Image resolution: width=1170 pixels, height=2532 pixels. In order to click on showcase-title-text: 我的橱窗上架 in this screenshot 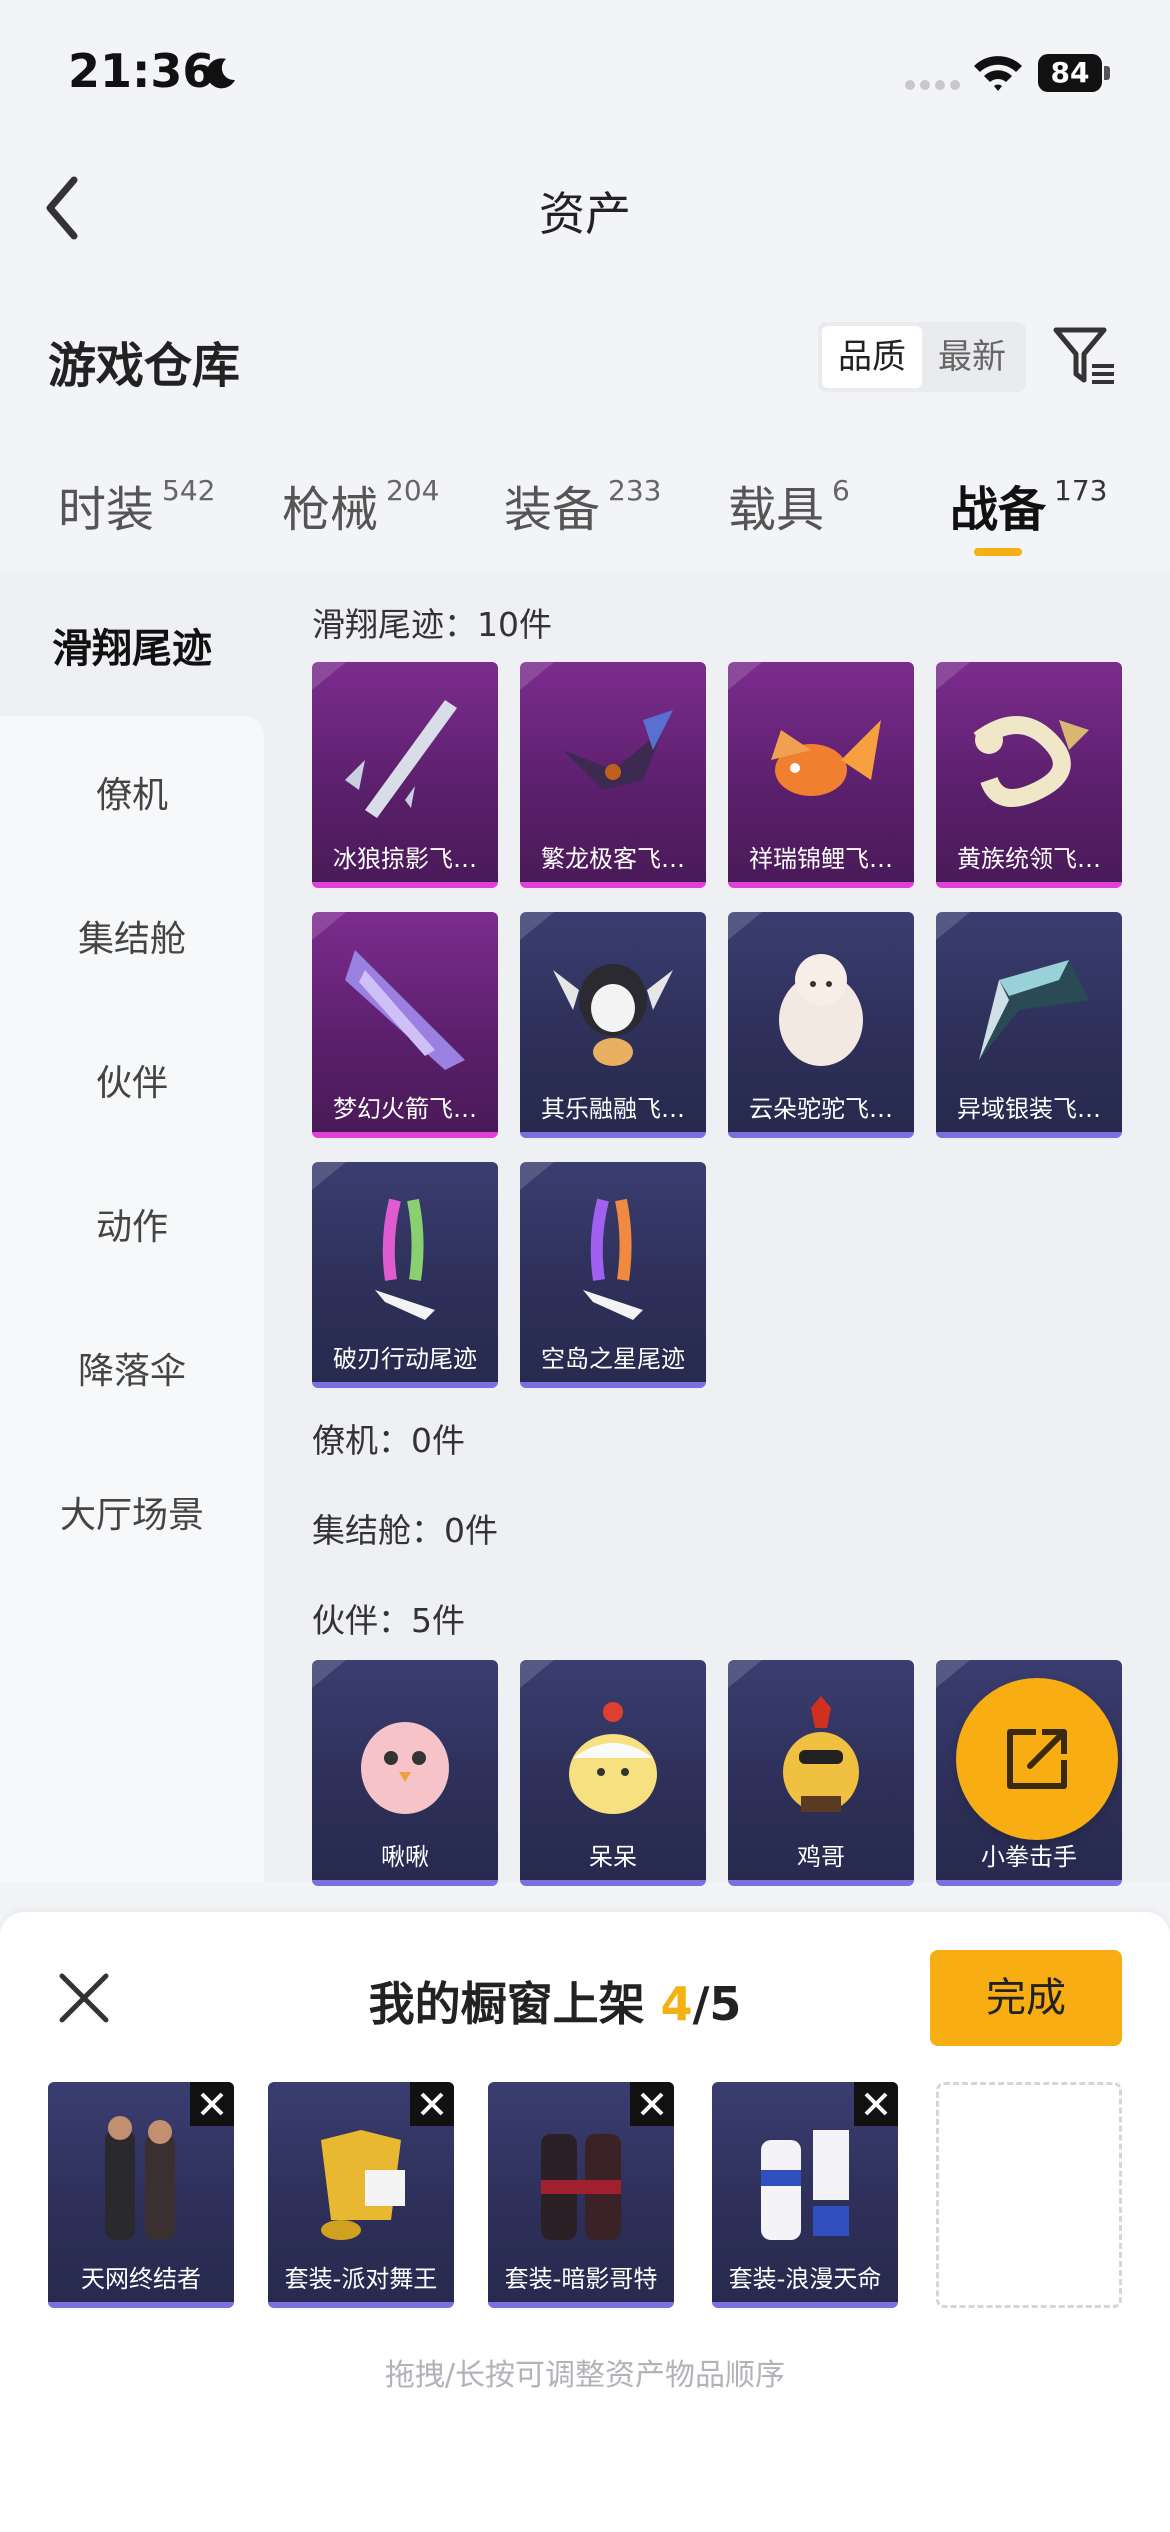, I will do `click(506, 2004)`.